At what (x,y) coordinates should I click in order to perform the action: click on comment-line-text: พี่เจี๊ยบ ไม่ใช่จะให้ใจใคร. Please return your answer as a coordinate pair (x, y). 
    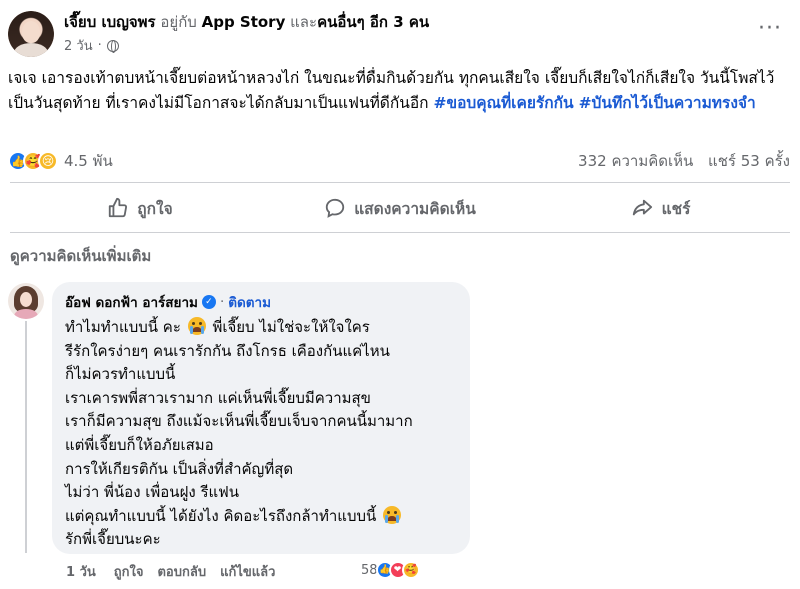
    Looking at the image, I should click on (291, 327).